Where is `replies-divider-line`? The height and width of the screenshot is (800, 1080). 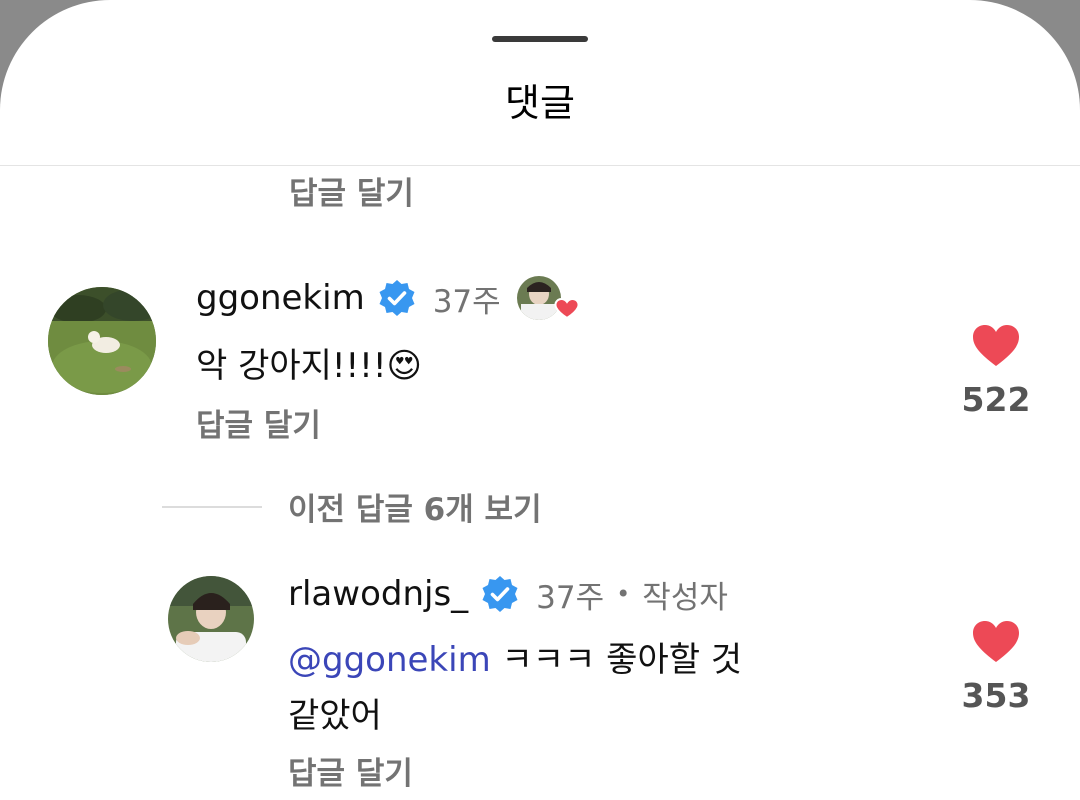
replies-divider-line is located at coordinates (212, 506).